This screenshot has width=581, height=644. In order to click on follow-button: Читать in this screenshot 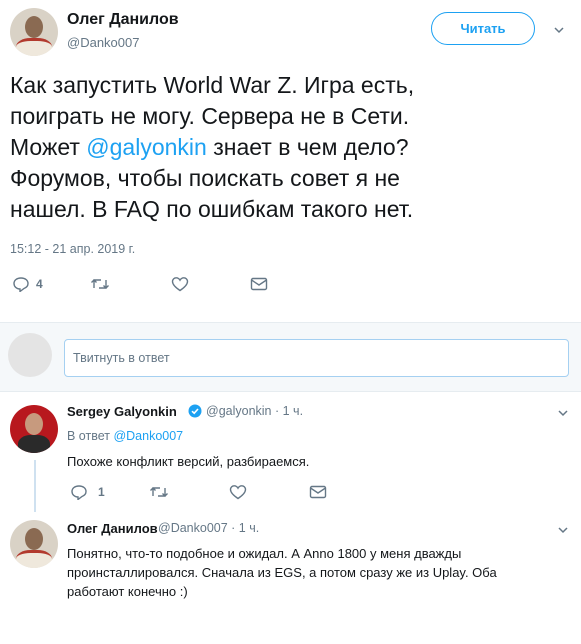, I will do `click(483, 28)`.